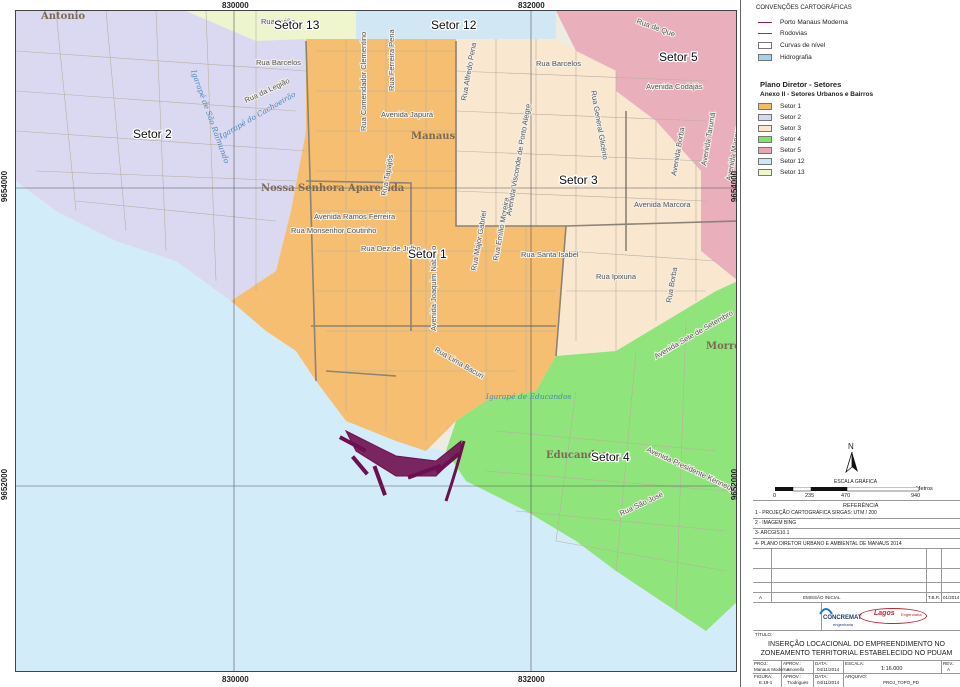 The image size is (960, 687). Describe the element at coordinates (856, 676) in the screenshot. I see `arquivo-label: ARQUIVO:` at that location.